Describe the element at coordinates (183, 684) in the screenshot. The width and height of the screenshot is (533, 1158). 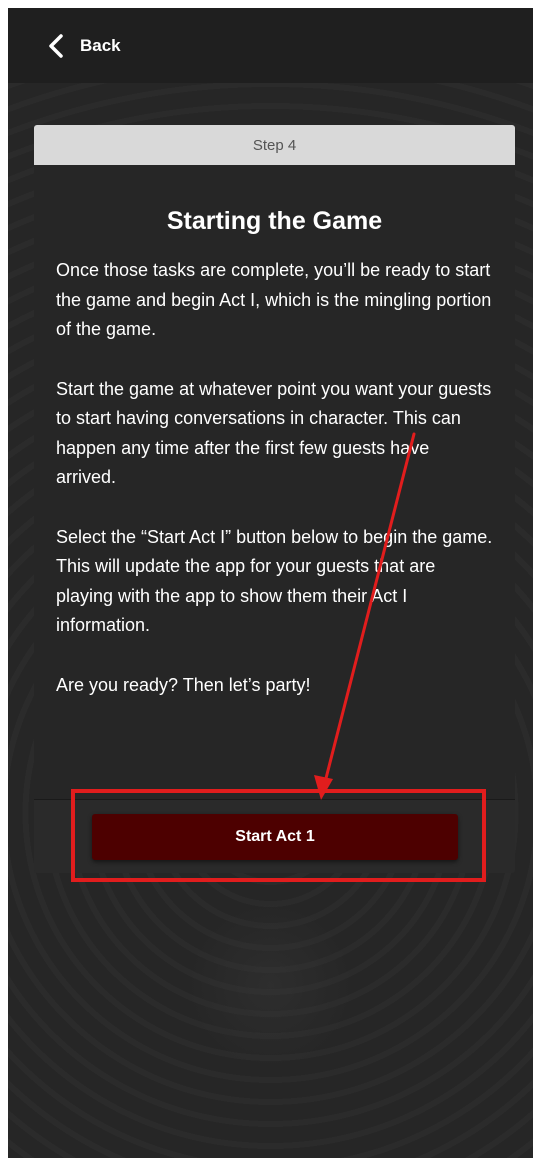
I see `paragraph-4: Are you ready? Then let’s party!` at that location.